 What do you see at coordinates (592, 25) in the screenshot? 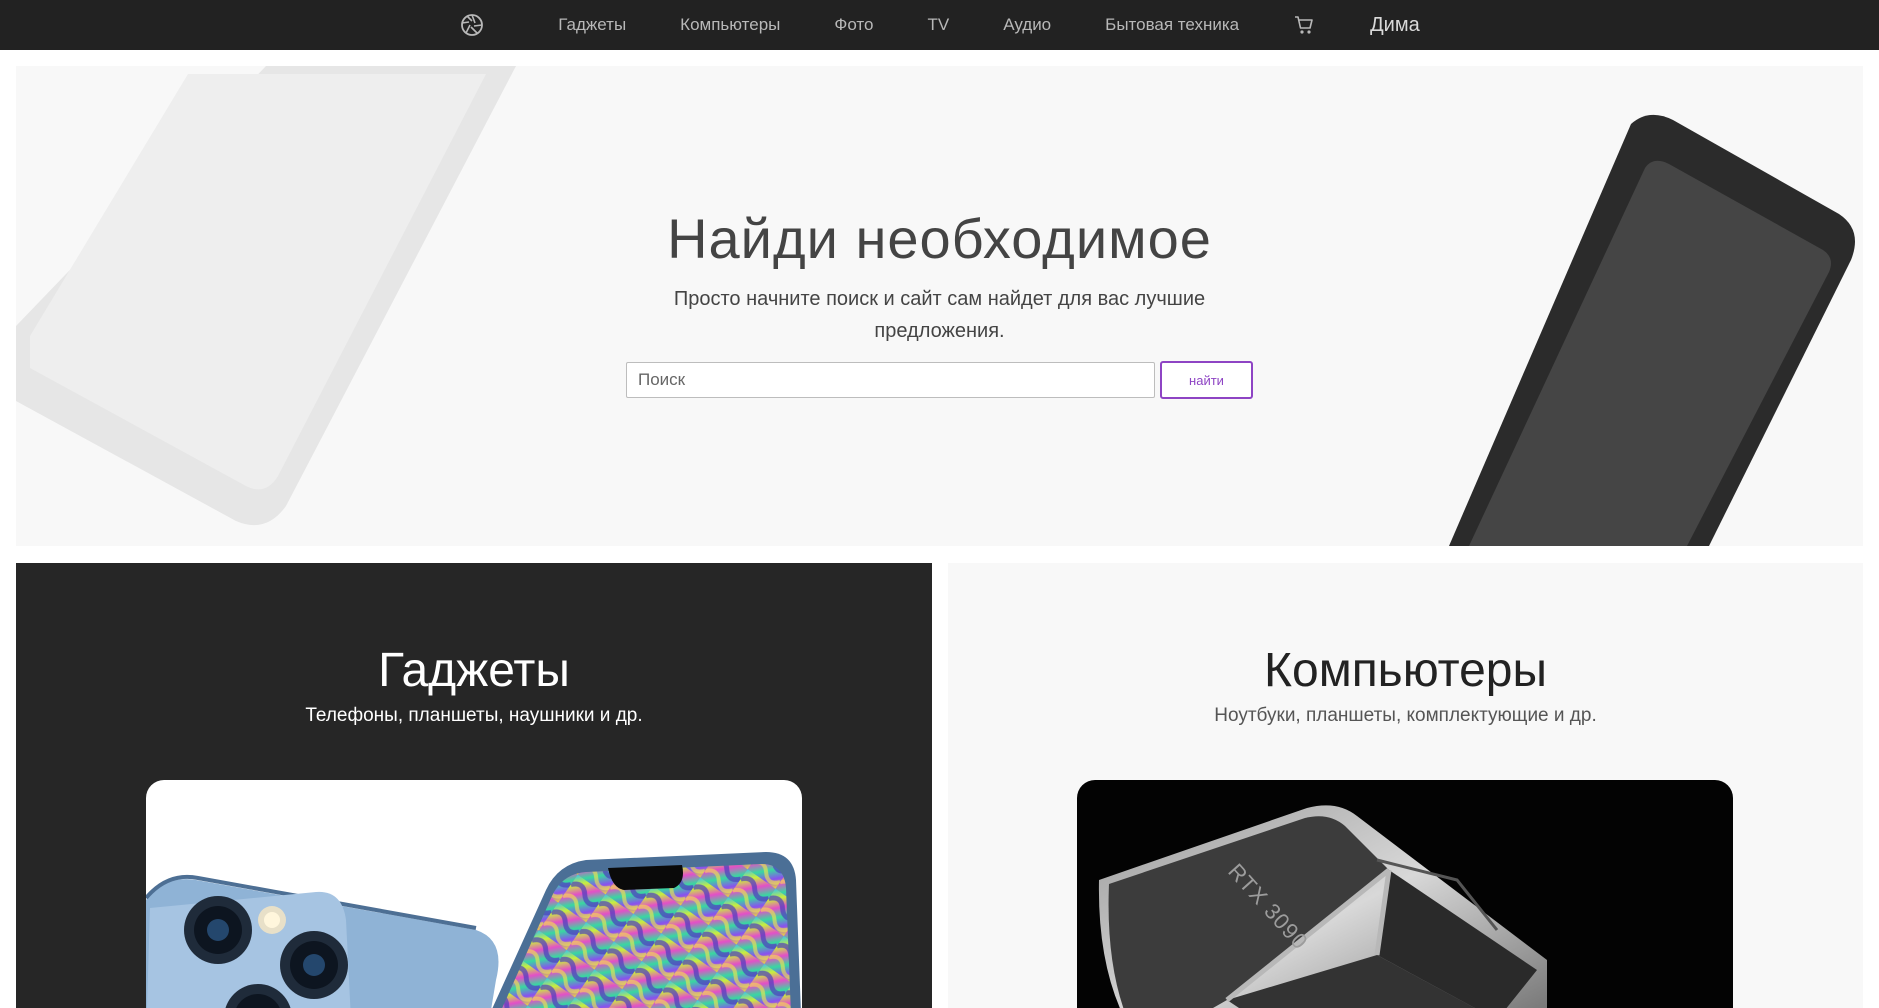
I see `nav-link-gadgets: Гаджеты` at bounding box center [592, 25].